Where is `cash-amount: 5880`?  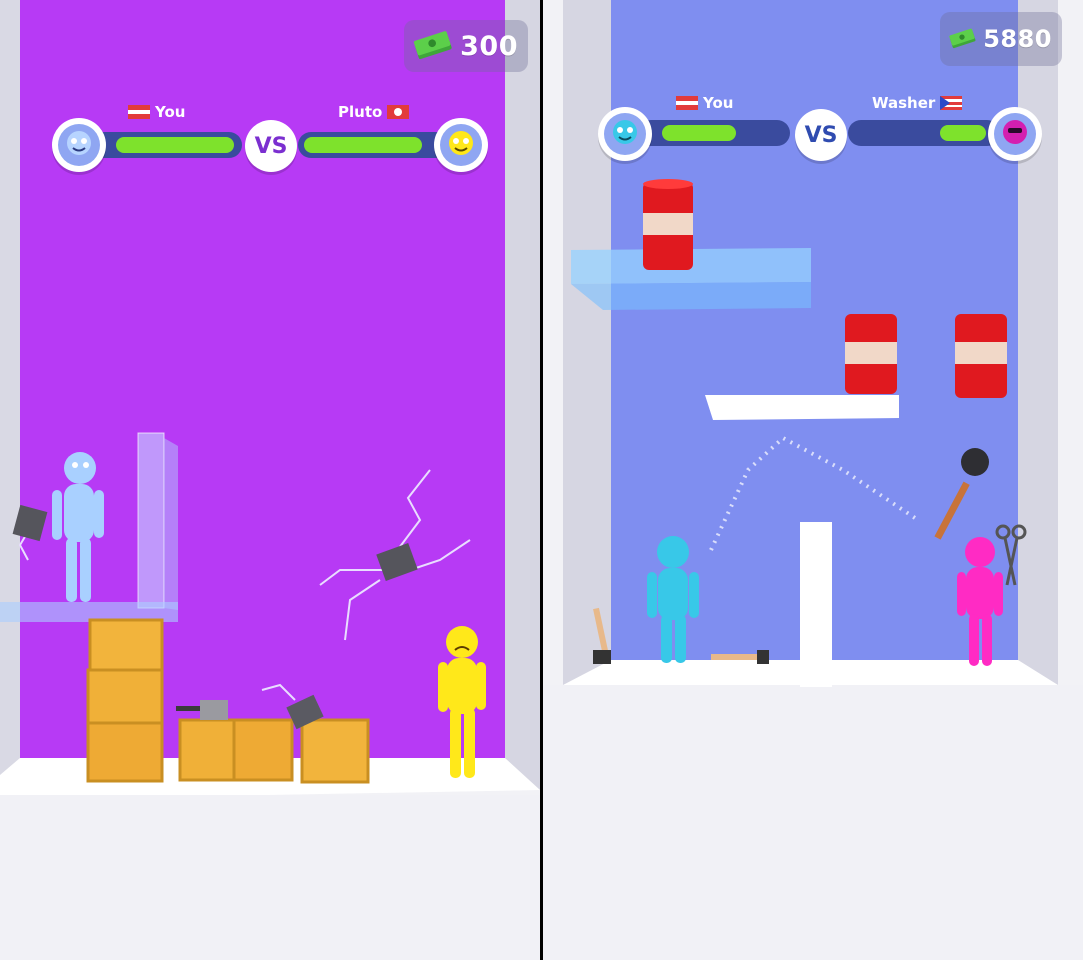
cash-amount: 5880 is located at coordinates (1017, 39).